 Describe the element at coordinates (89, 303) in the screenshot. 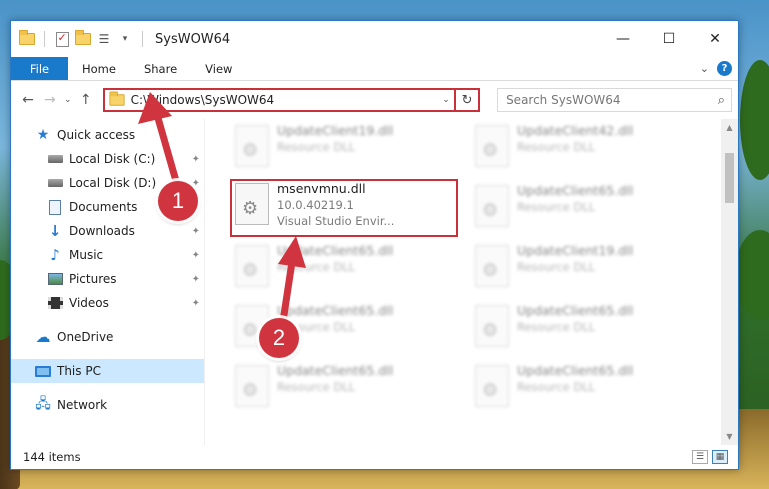

I see `sidebar-item-label: Videos` at that location.